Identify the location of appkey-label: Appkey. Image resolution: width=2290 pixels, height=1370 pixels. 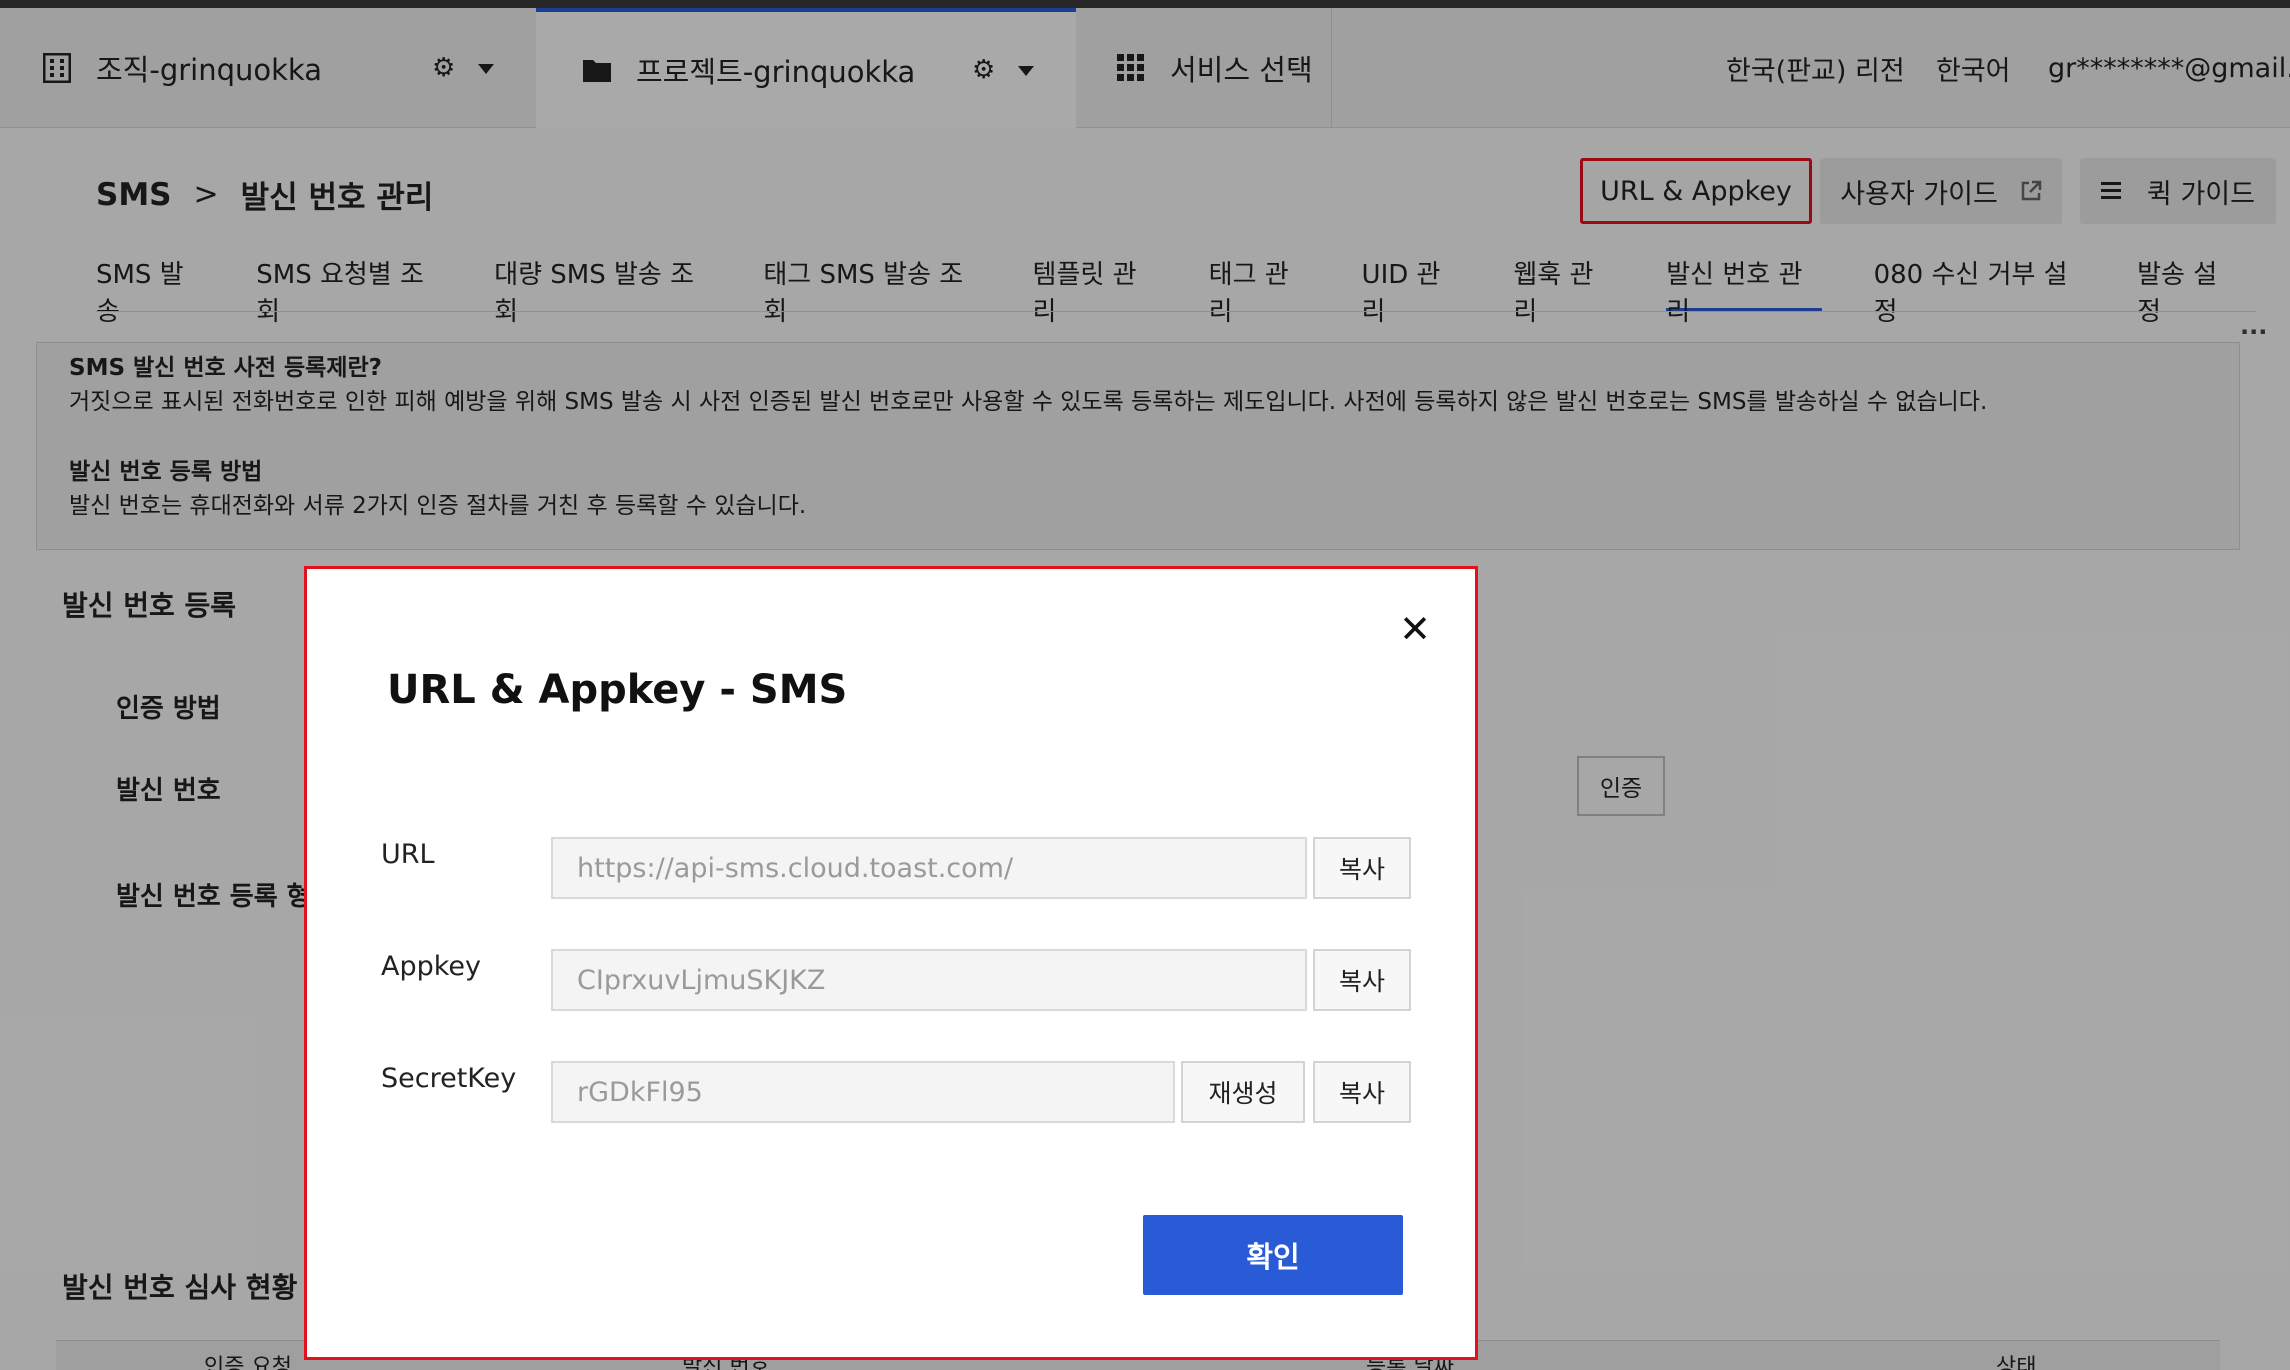
(431, 966).